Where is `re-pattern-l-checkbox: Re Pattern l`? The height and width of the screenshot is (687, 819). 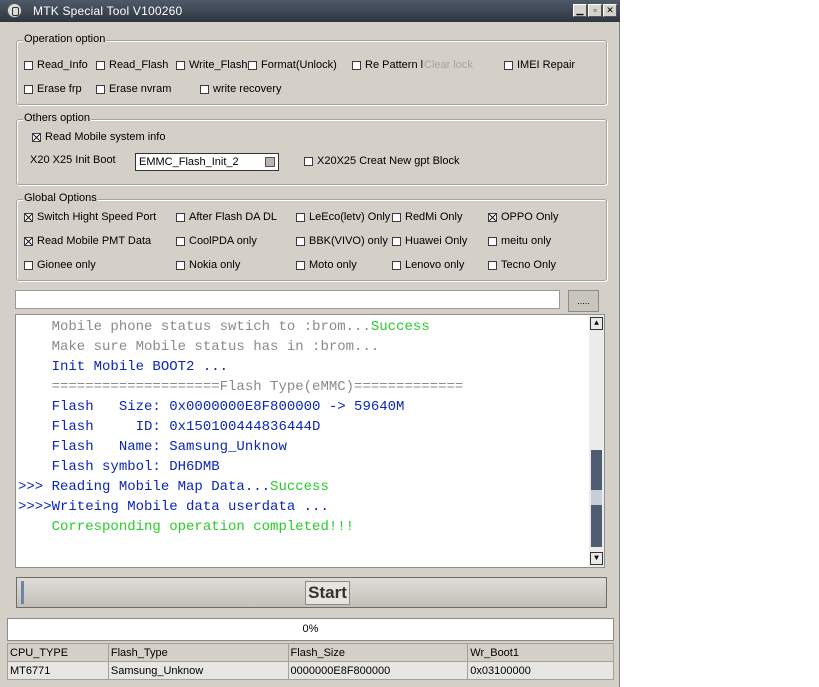
re-pattern-l-checkbox: Re Pattern l is located at coordinates (387, 65).